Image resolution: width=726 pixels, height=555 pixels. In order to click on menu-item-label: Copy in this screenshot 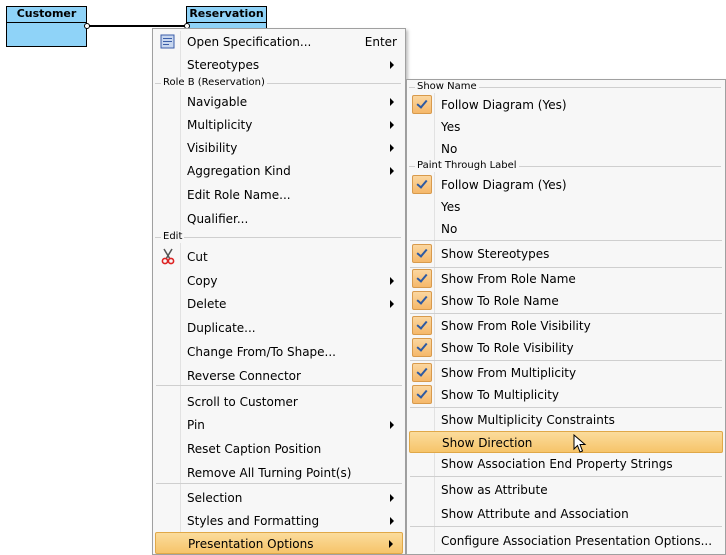, I will do `click(202, 281)`.